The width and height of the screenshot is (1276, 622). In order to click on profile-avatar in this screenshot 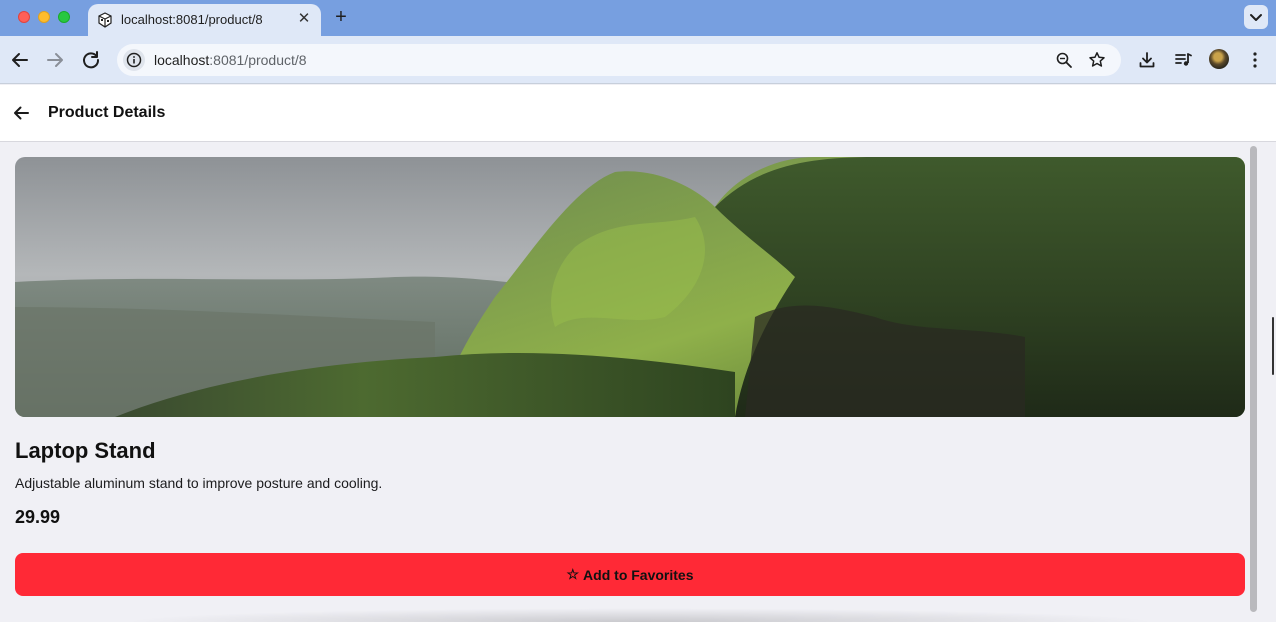, I will do `click(1219, 59)`.